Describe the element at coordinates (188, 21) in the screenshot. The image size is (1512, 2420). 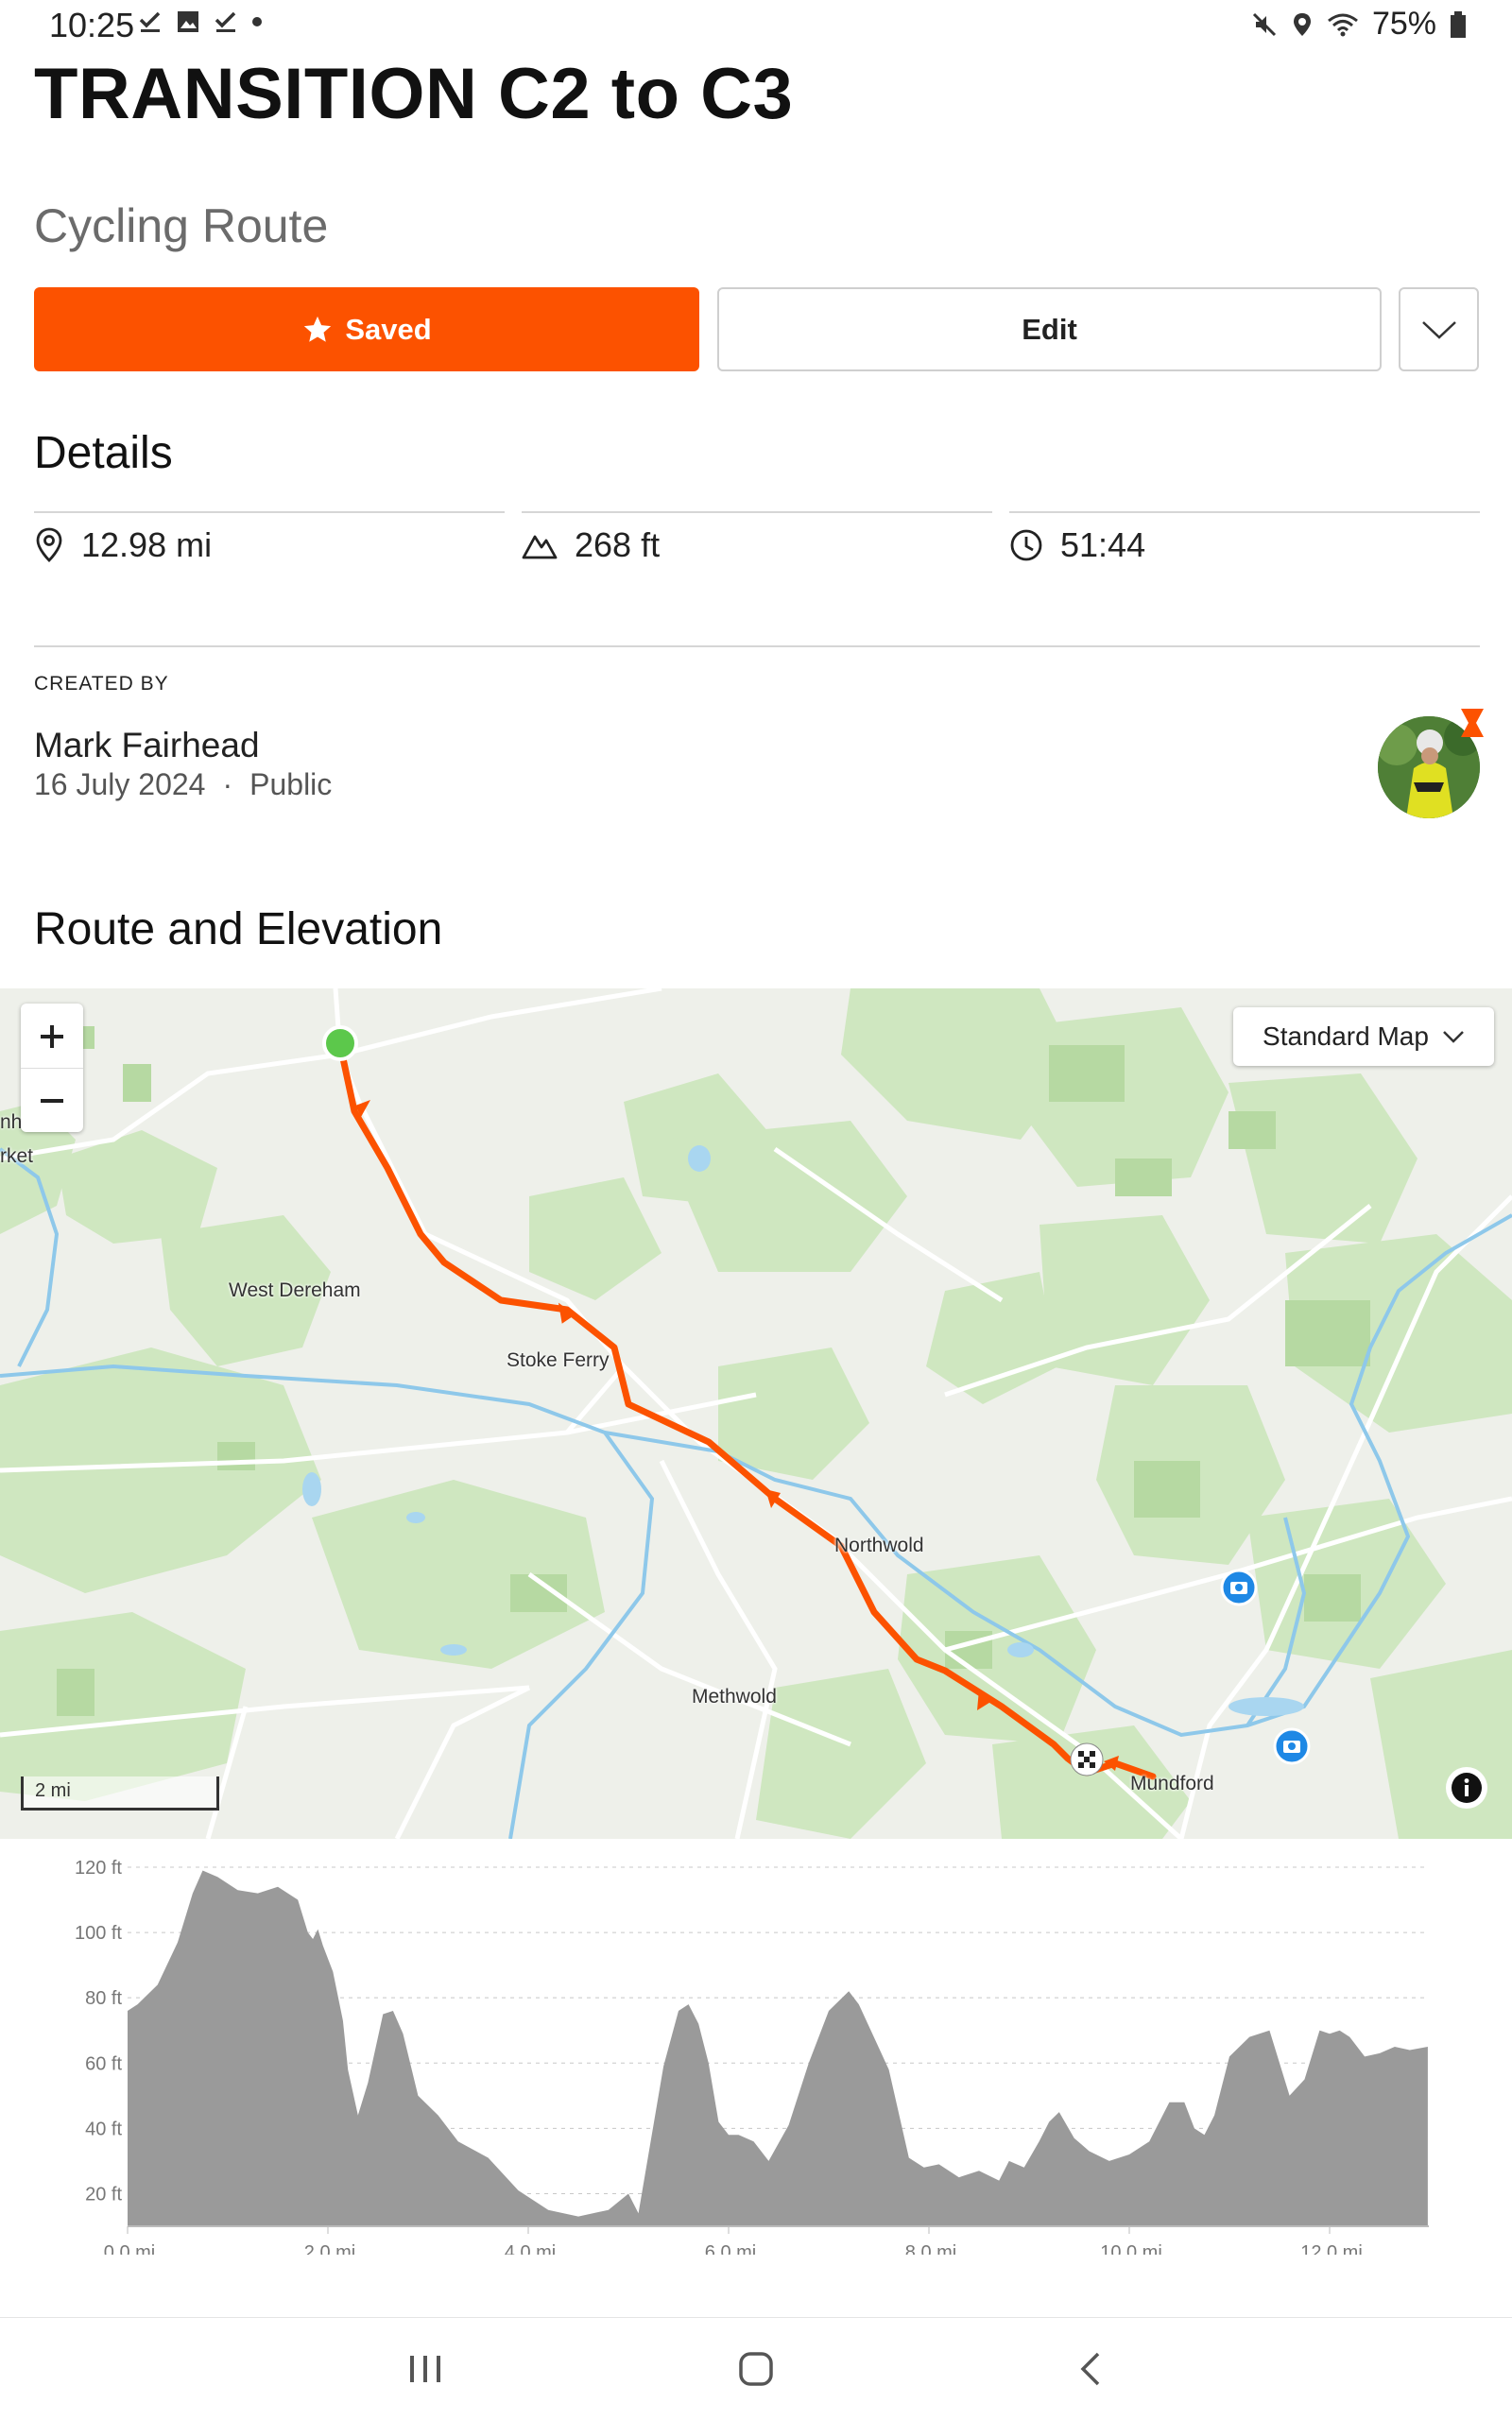
I see `image-icon` at that location.